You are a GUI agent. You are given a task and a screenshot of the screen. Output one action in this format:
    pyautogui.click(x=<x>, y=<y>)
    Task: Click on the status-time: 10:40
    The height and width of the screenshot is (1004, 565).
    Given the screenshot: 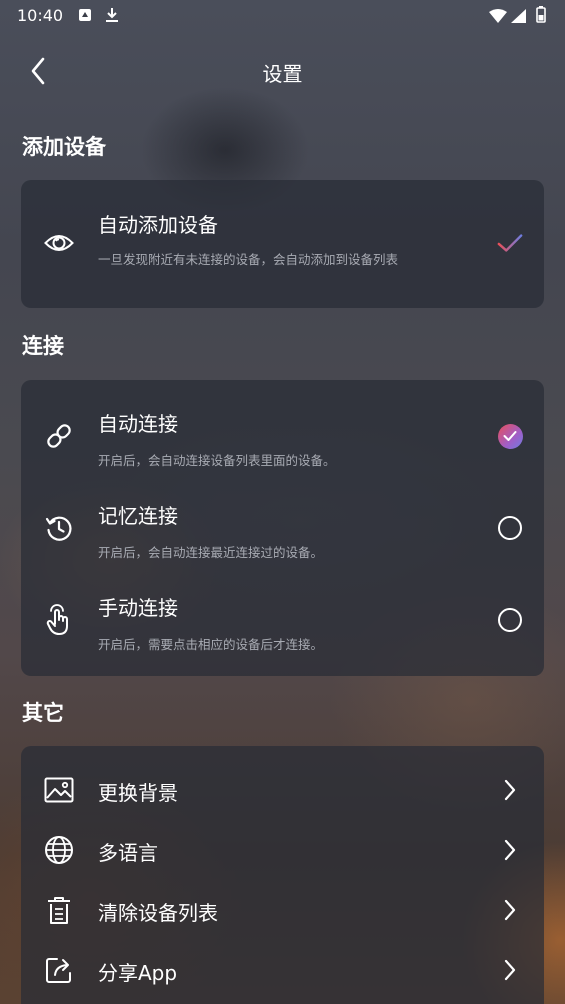 What is the action you would take?
    pyautogui.click(x=40, y=15)
    